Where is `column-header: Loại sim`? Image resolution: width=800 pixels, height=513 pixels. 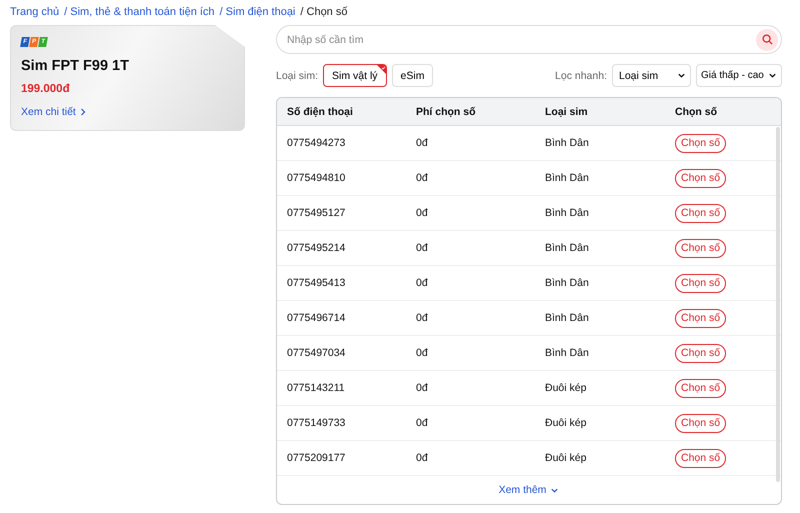 column-header: Loại sim is located at coordinates (567, 112).